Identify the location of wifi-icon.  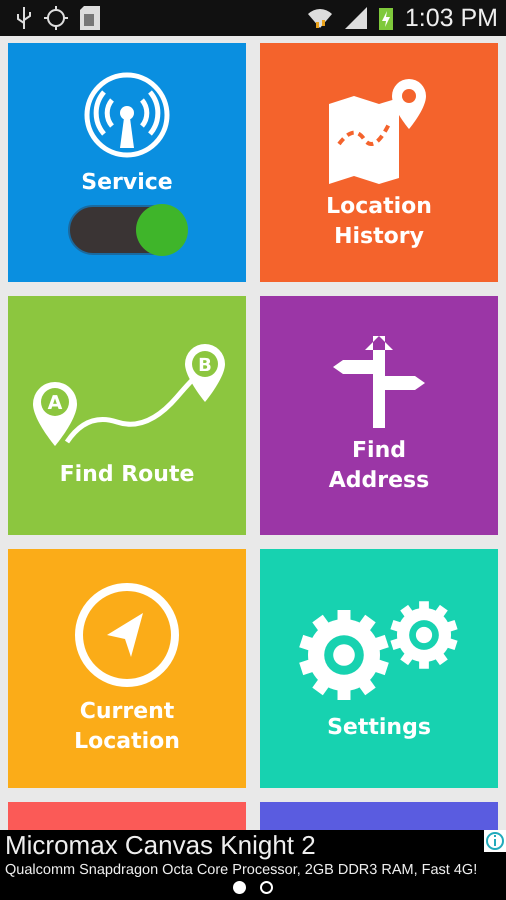
(319, 18).